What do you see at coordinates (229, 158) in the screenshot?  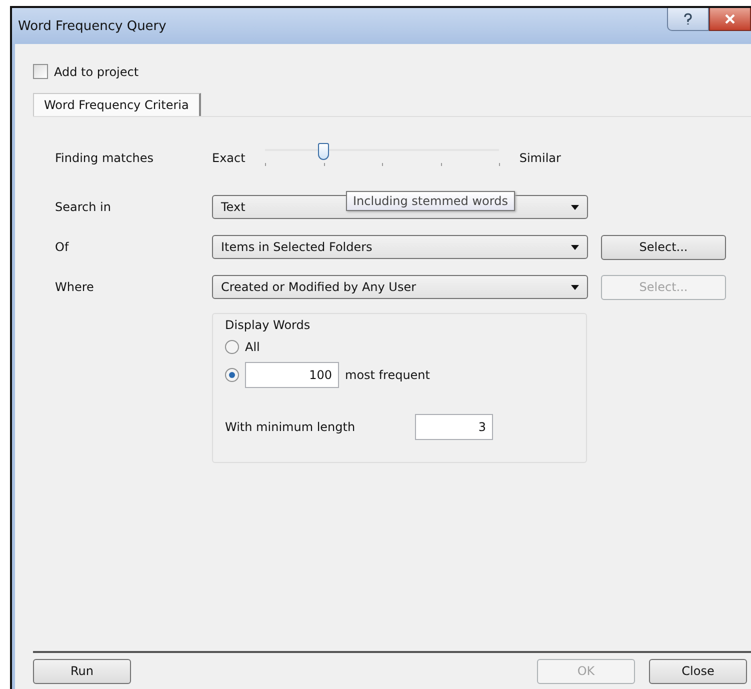 I see `slider-label: Exact` at bounding box center [229, 158].